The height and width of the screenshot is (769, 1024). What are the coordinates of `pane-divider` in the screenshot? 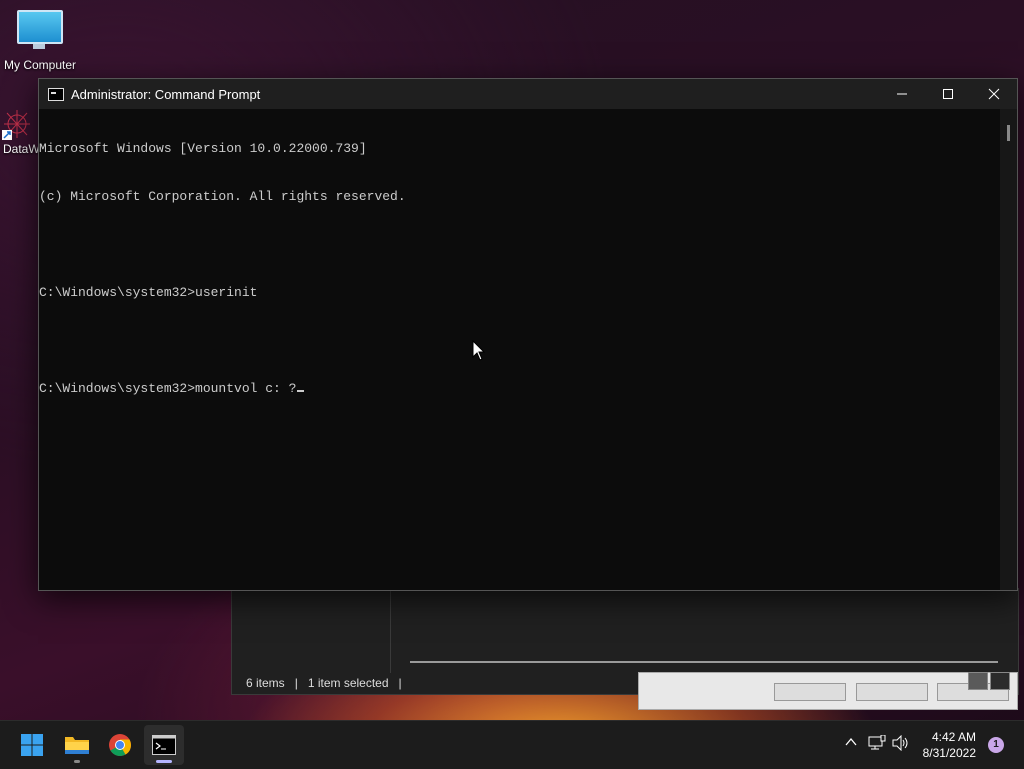 It's located at (390, 631).